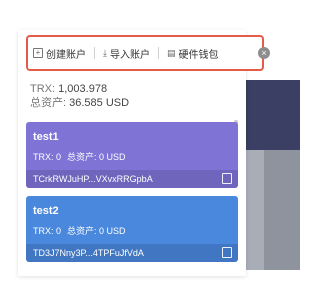 The image size is (320, 300). I want to click on account-name: test1, so click(46, 137).